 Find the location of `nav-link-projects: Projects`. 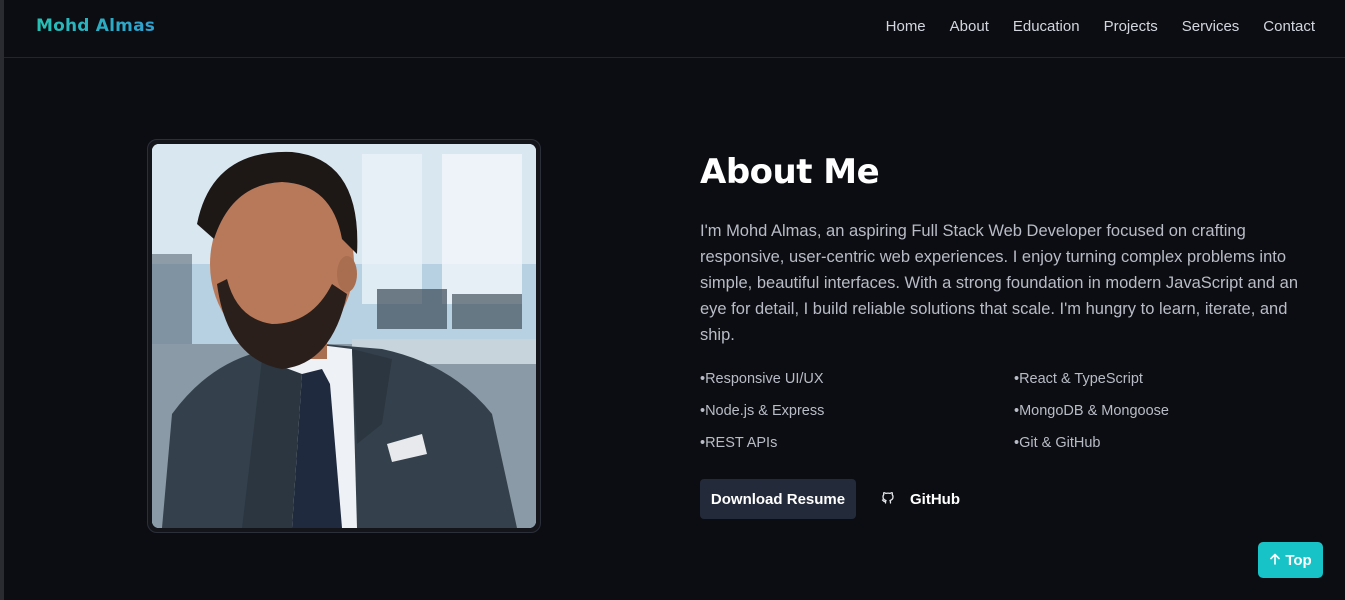

nav-link-projects: Projects is located at coordinates (1131, 26).